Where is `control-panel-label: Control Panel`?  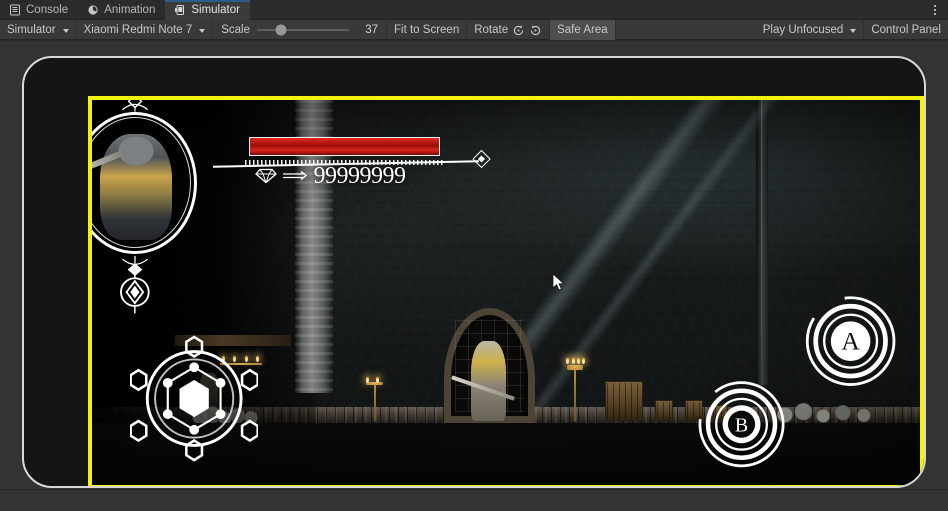 control-panel-label: Control Panel is located at coordinates (906, 30).